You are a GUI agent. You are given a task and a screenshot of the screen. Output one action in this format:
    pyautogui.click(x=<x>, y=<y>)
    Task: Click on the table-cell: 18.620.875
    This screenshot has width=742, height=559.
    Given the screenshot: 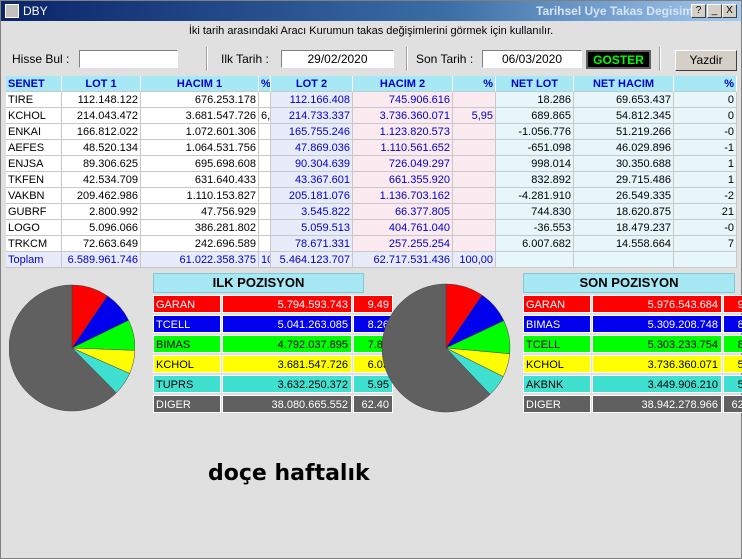 What is the action you would take?
    pyautogui.click(x=624, y=212)
    